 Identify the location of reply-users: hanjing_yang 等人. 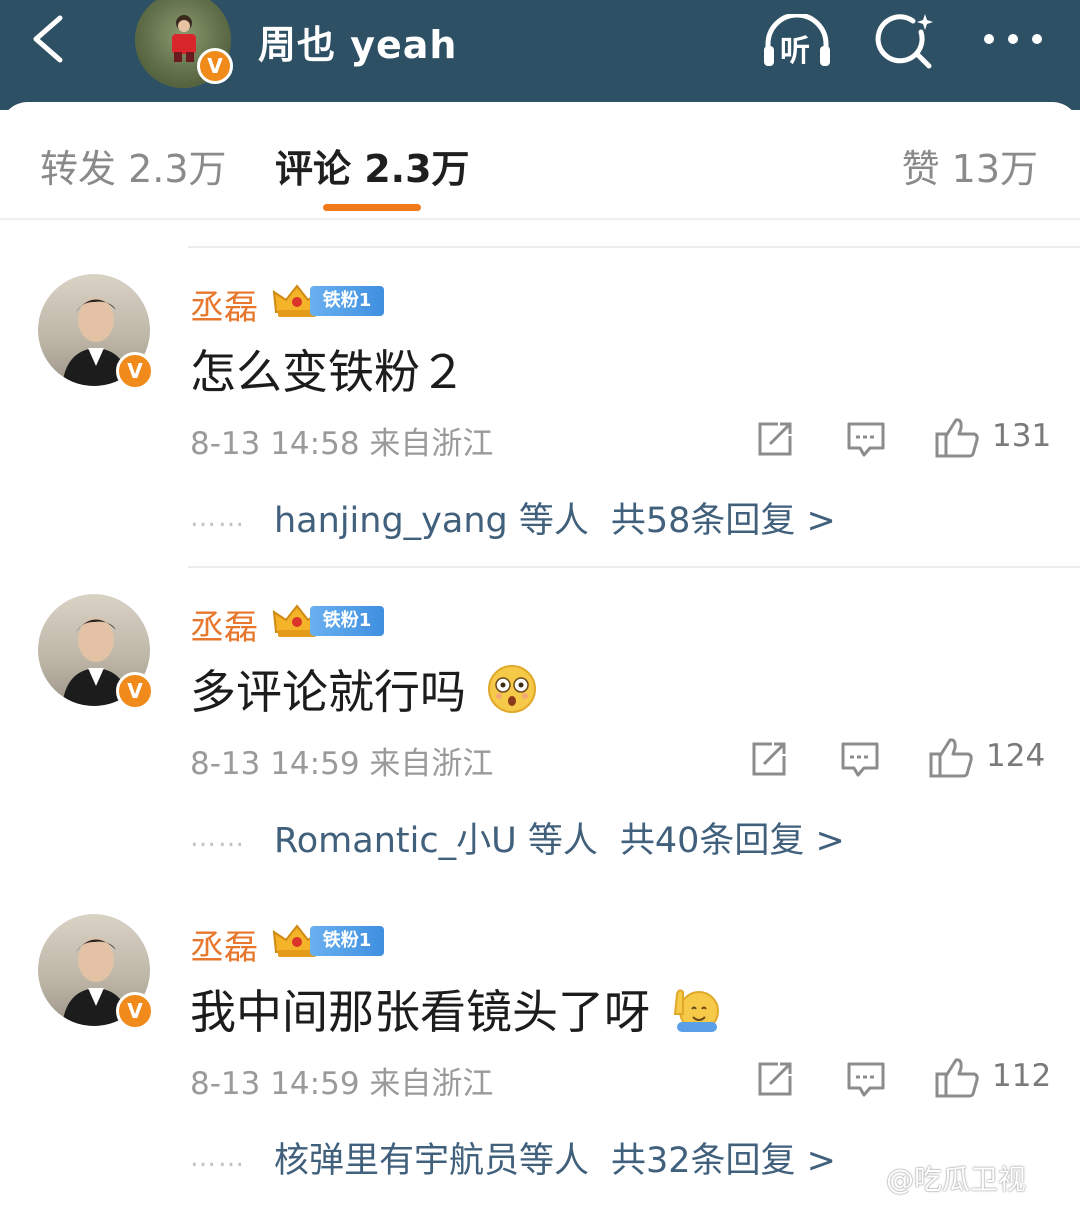
(431, 521).